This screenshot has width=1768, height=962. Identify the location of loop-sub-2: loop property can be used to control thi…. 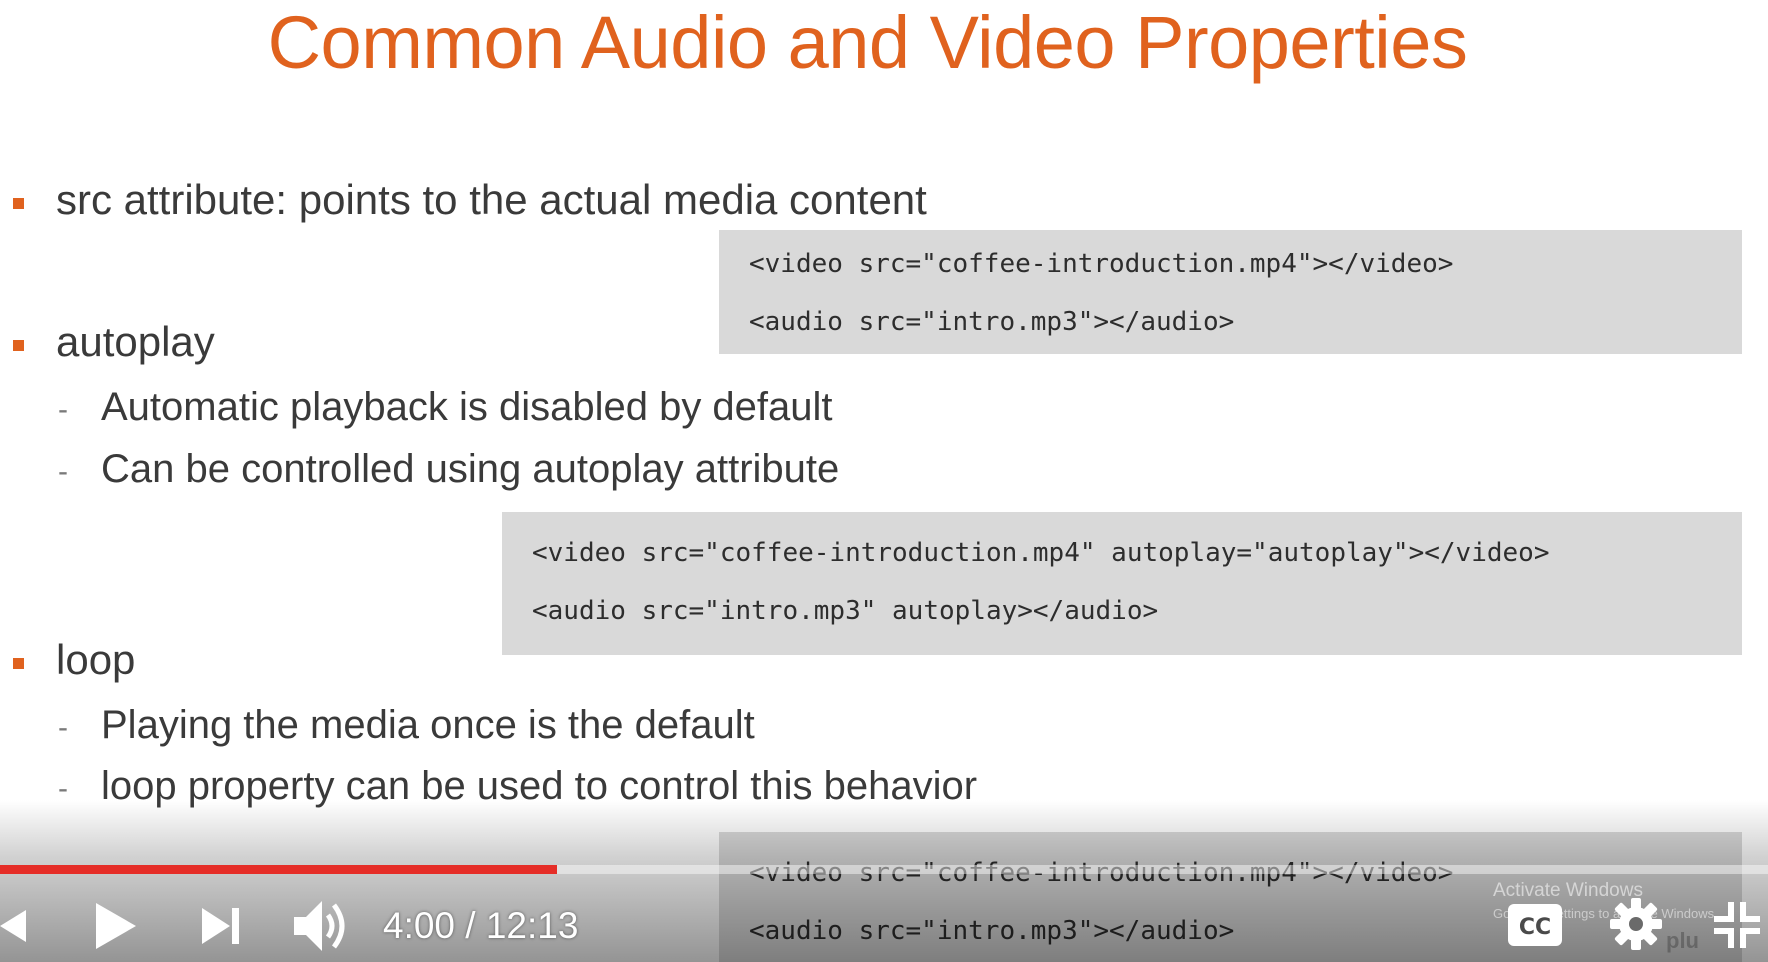
(539, 786).